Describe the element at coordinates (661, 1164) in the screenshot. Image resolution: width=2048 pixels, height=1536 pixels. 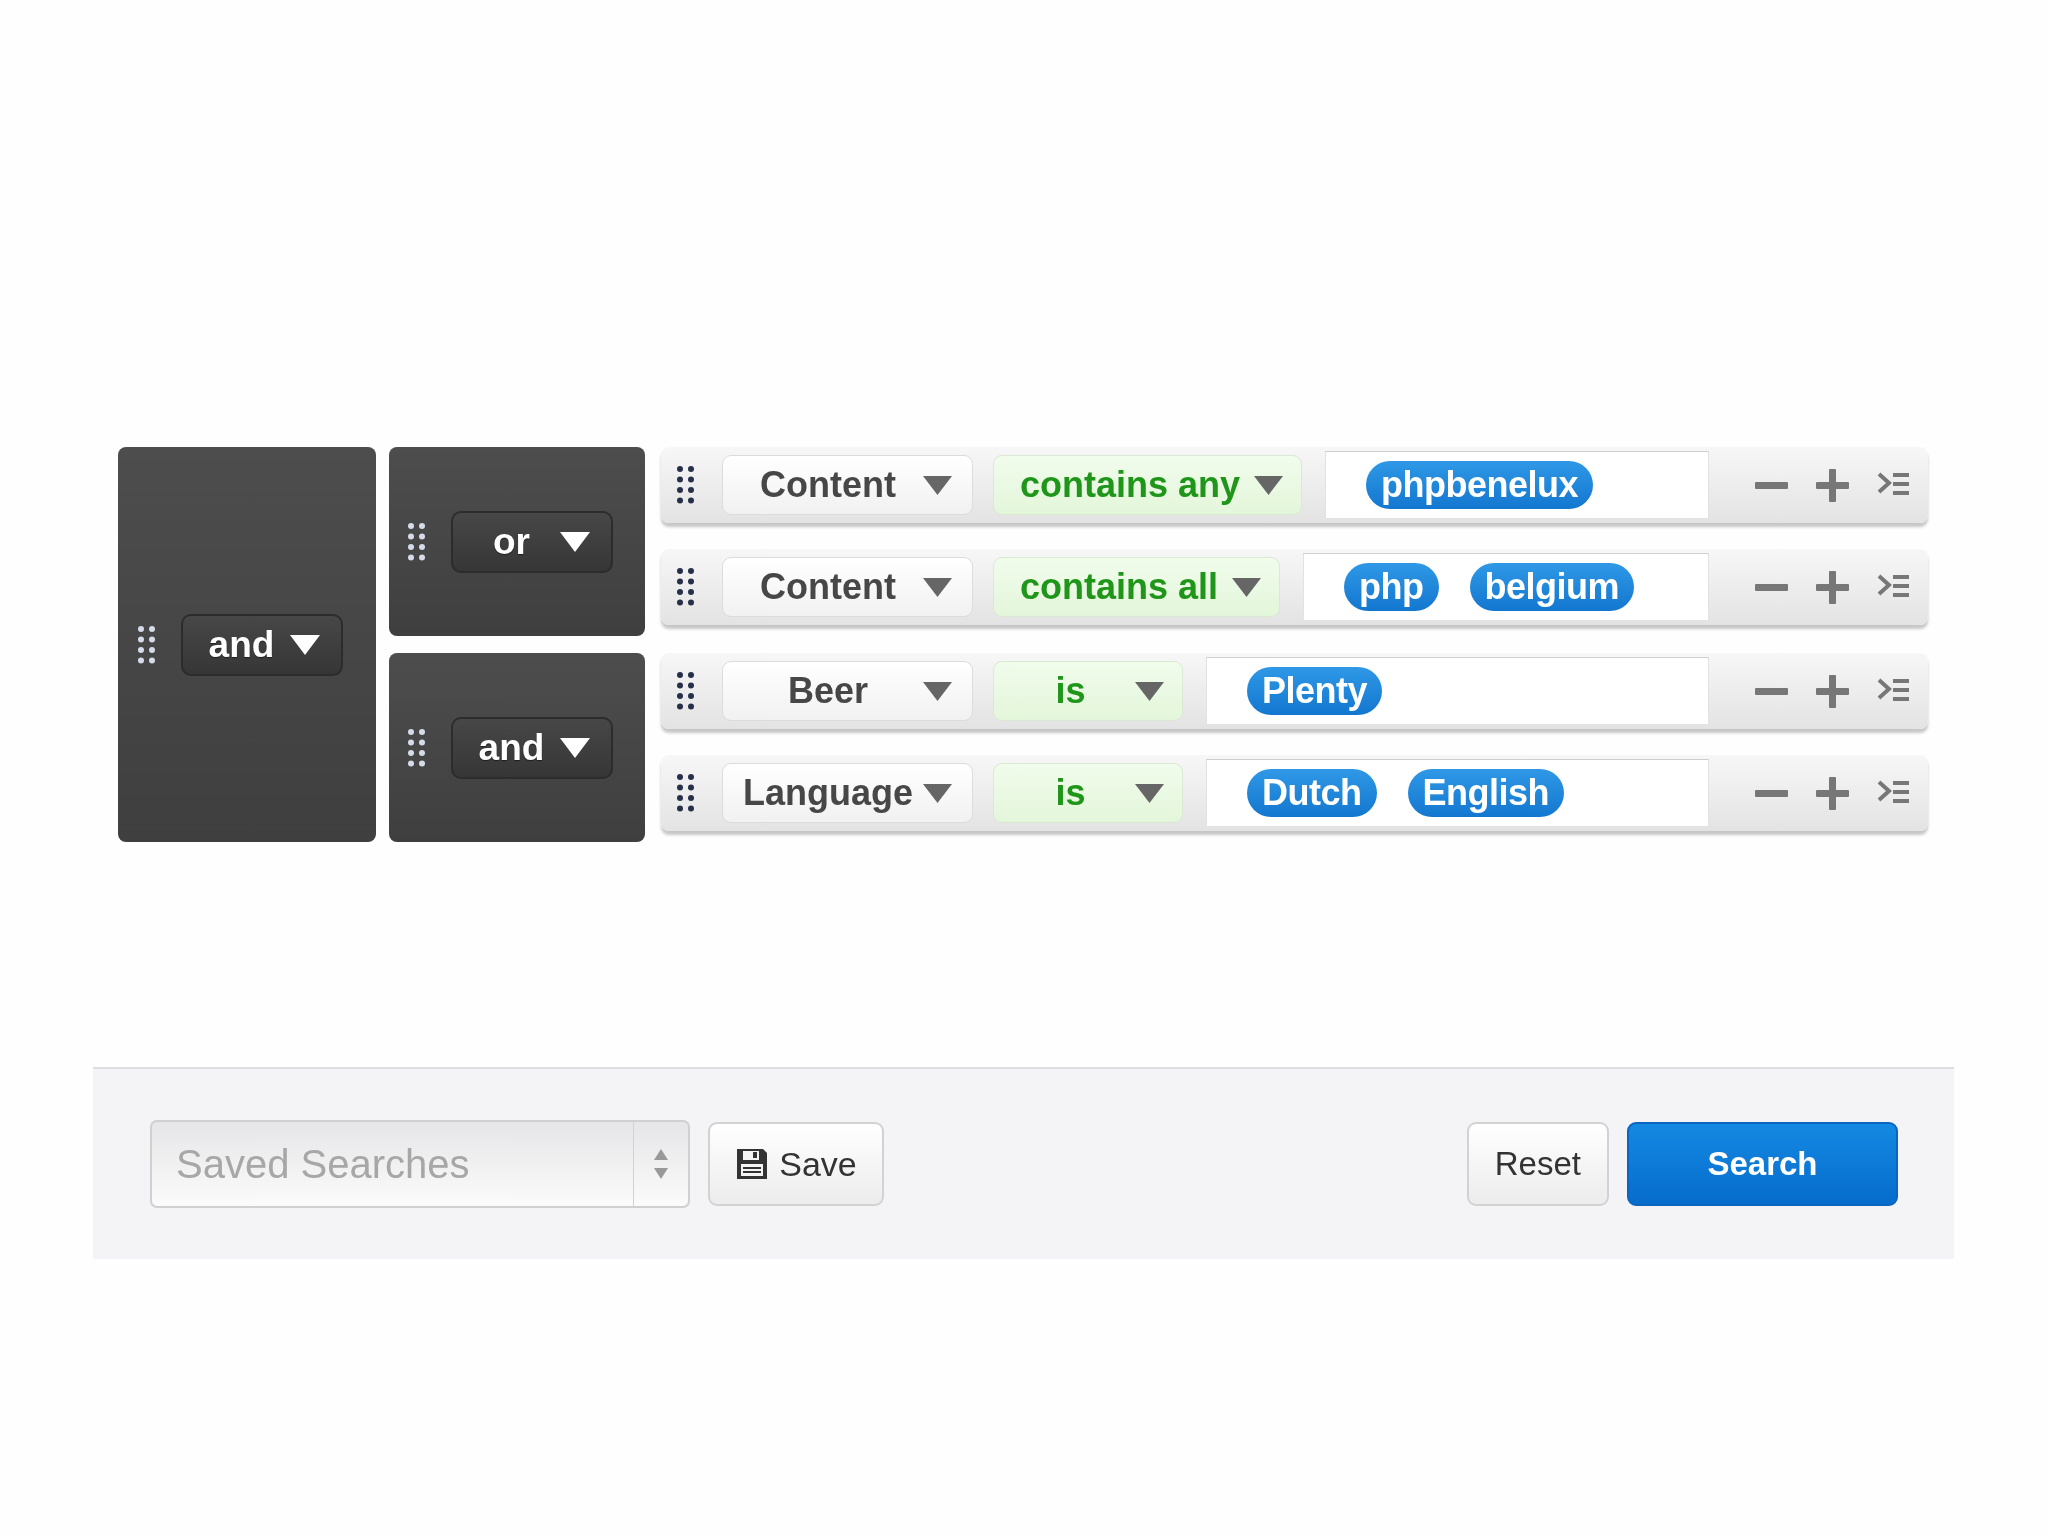
I see `sort-arrows-icon` at that location.